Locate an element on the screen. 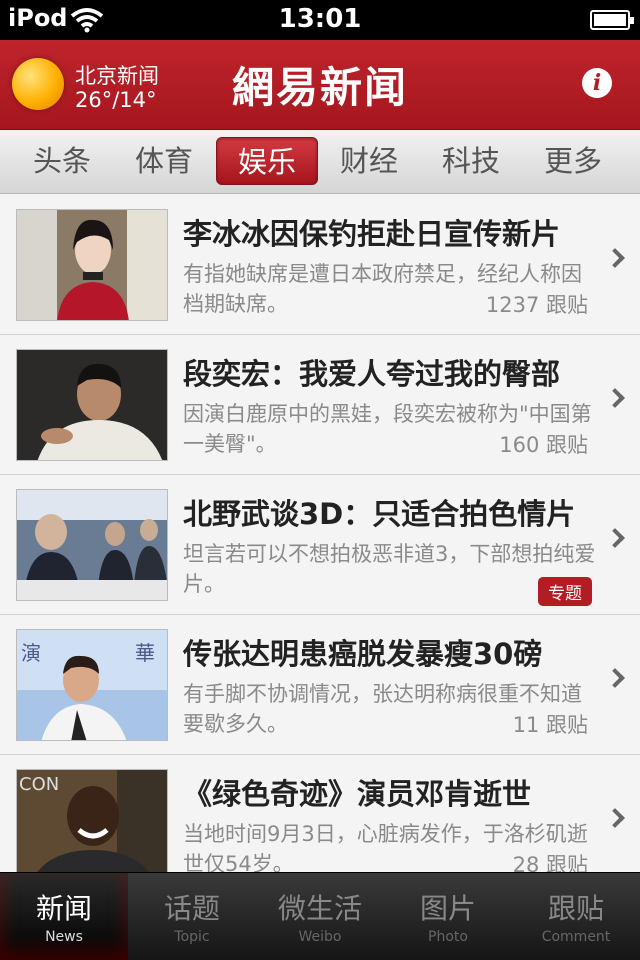  comment-count: 160 跟贴 is located at coordinates (540, 444).